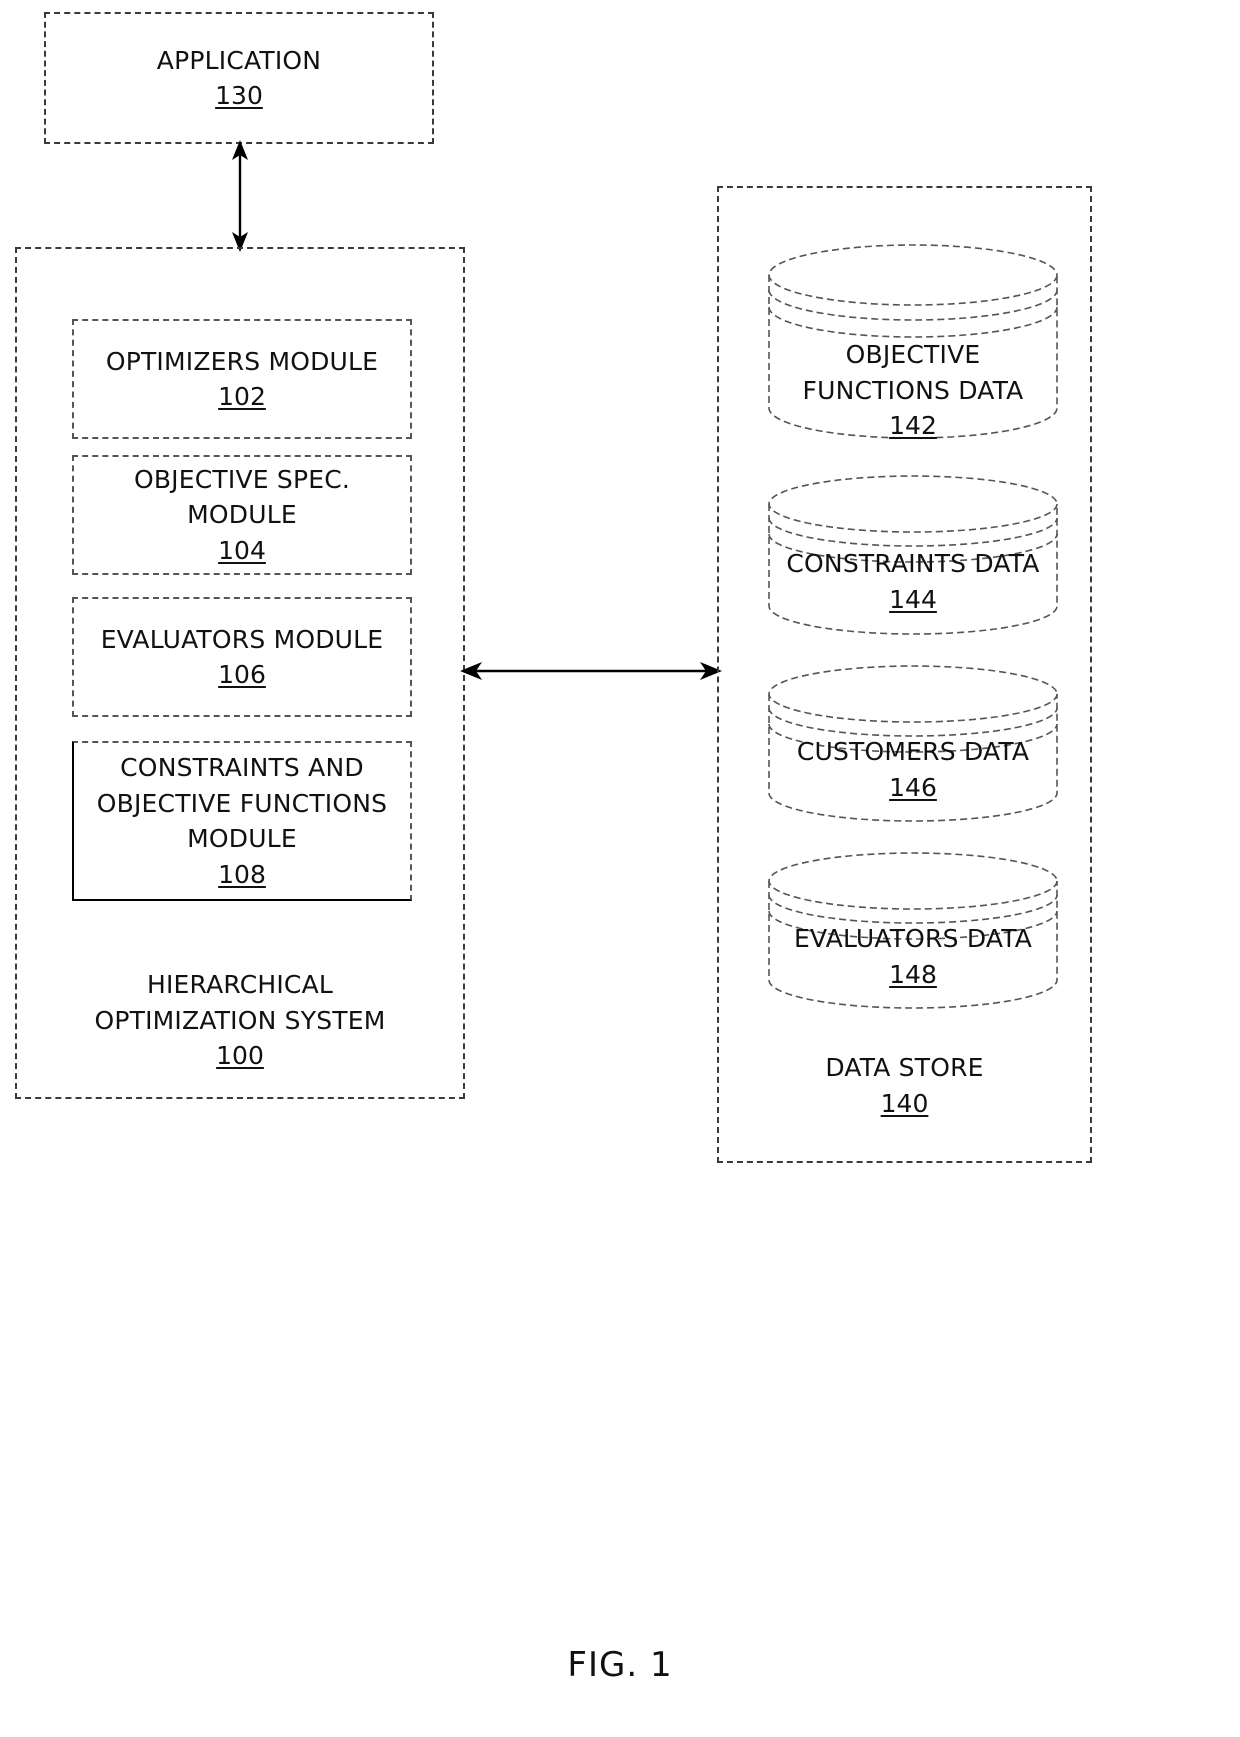  Describe the element at coordinates (239, 95) in the screenshot. I see `application-ref: 130` at that location.